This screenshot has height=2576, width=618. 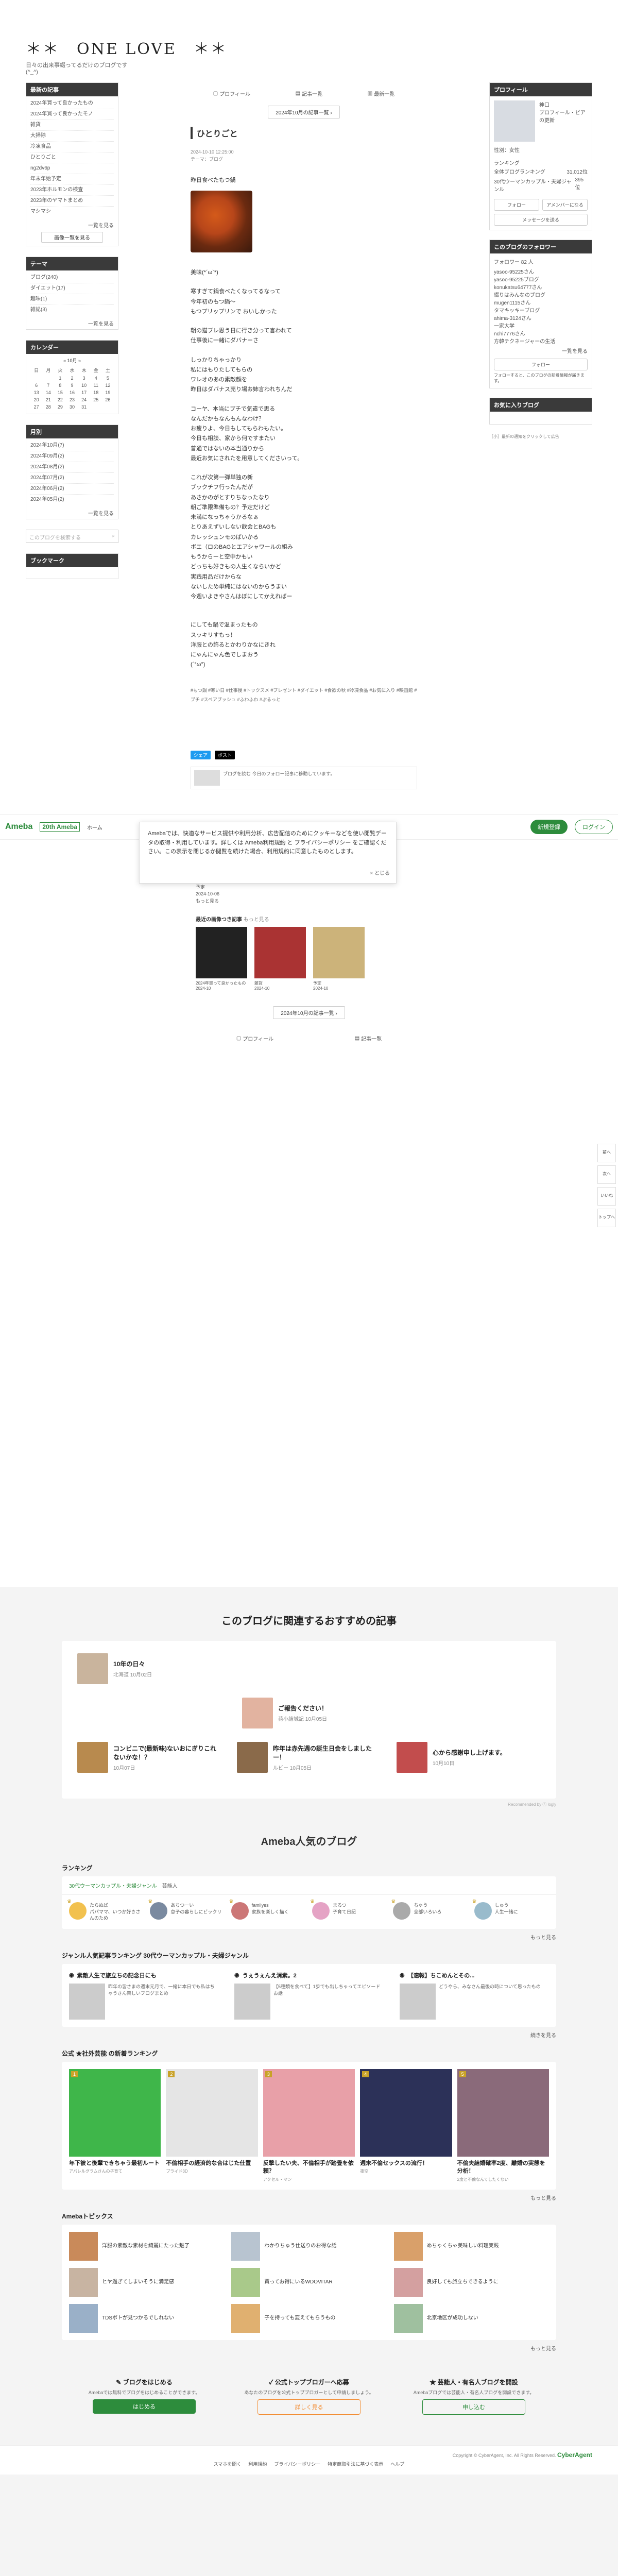 What do you see at coordinates (115, 2125) in the screenshot?
I see `official-card: 1 年下彼と後輩できちゃう最初ルート アパレルグラムさんの子育て` at bounding box center [115, 2125].